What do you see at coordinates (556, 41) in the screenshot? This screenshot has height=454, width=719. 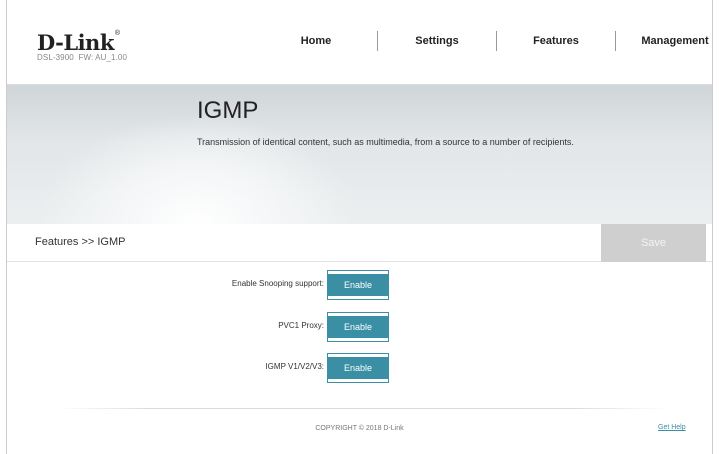 I see `nav-features: Features` at bounding box center [556, 41].